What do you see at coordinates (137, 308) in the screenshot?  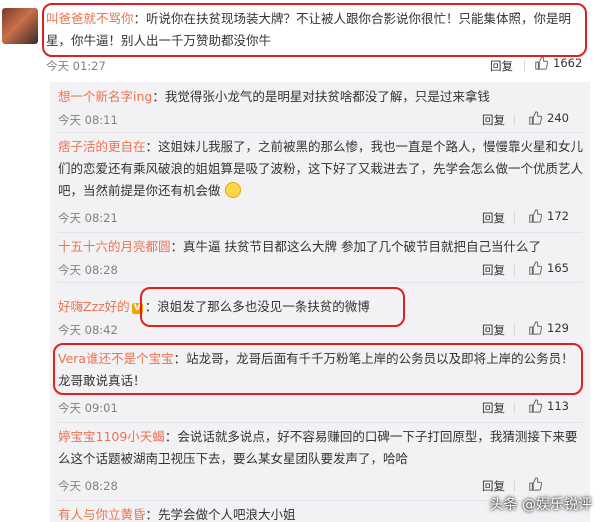 I see `vip-badge-icon: V` at bounding box center [137, 308].